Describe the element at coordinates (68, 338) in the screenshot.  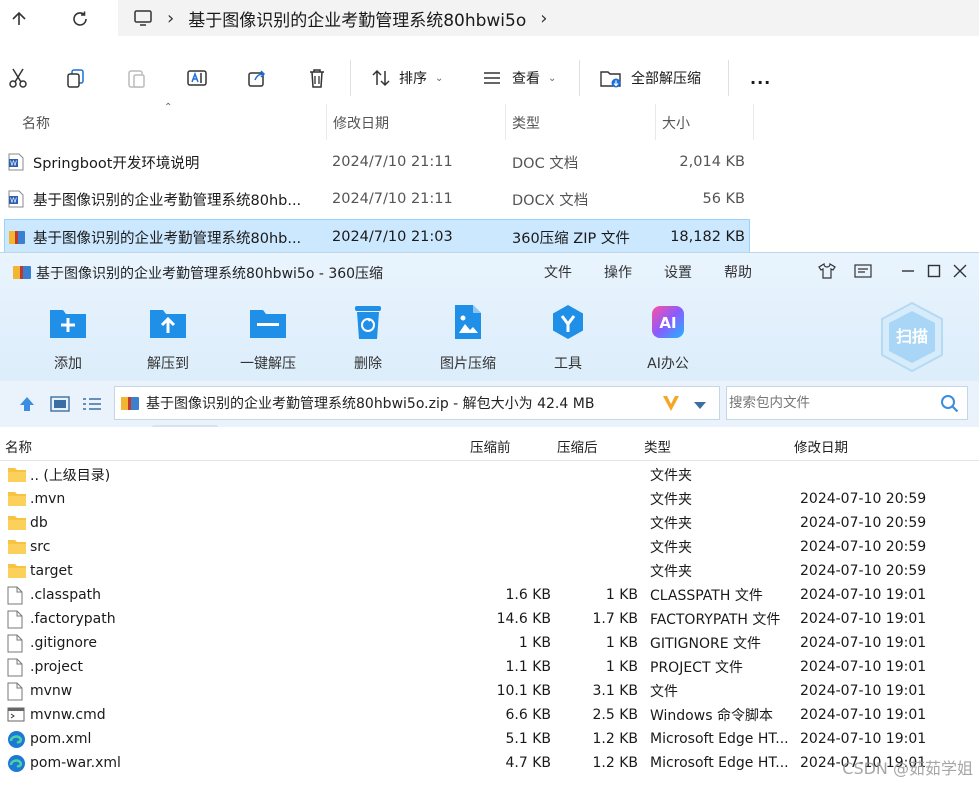
I see `add-button: 添加` at that location.